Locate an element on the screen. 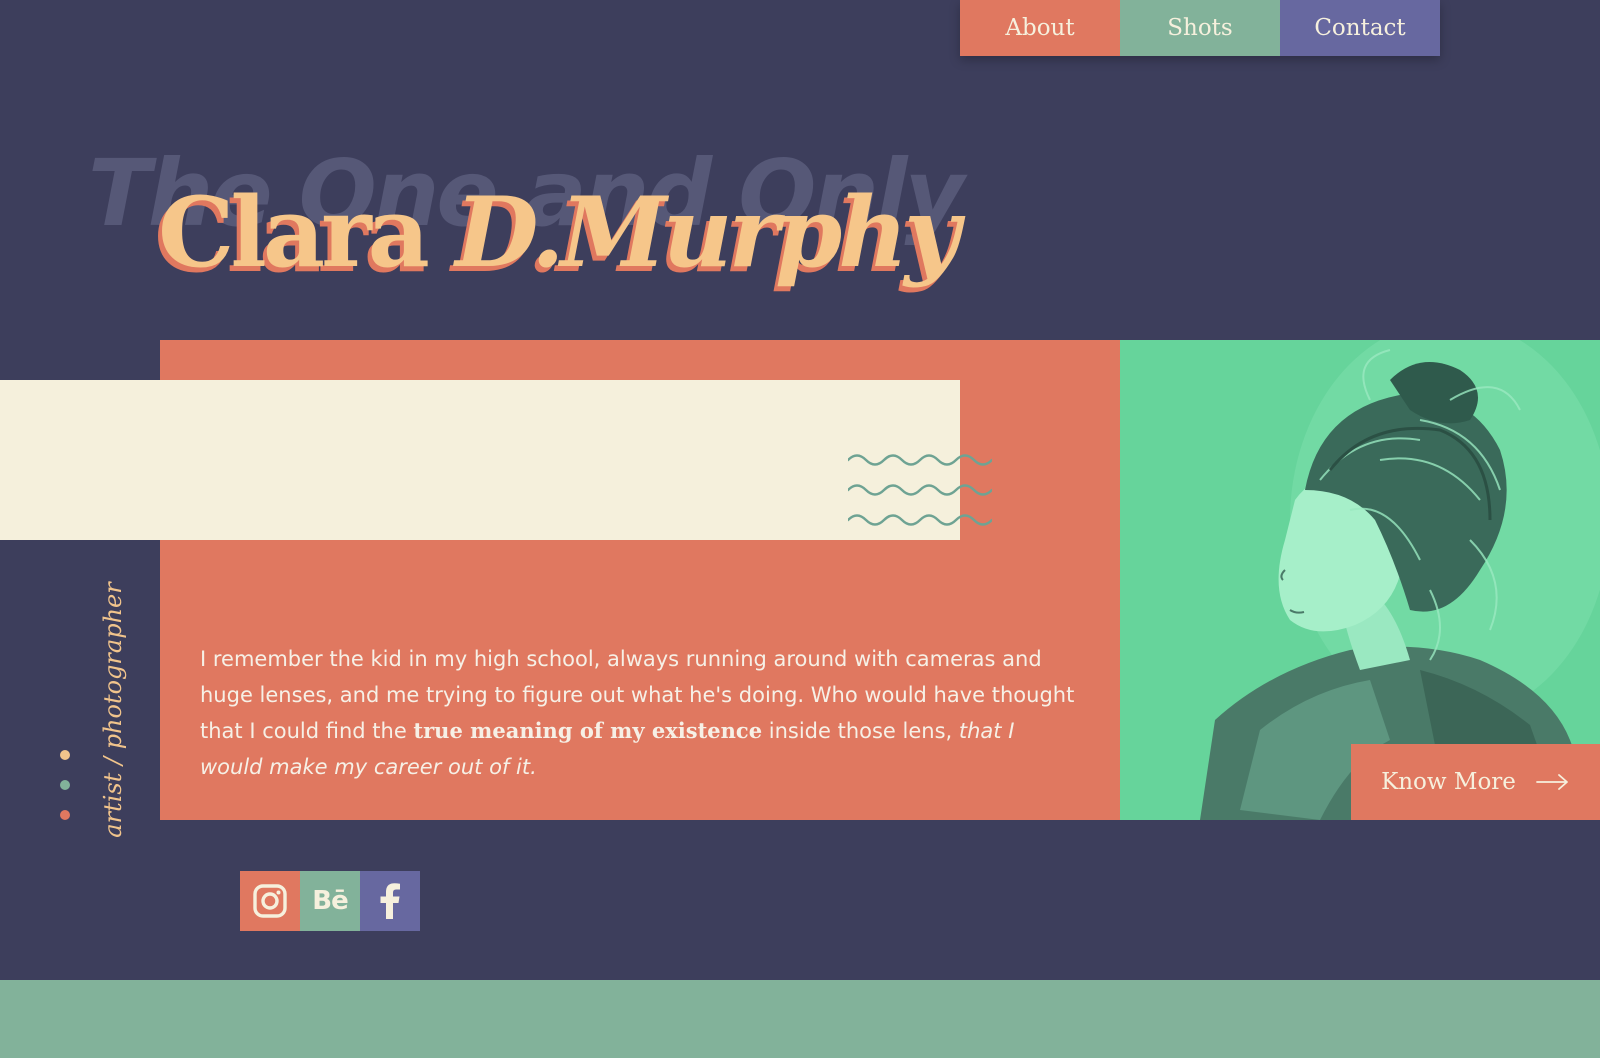 The image size is (1600, 1058). instagram-icon is located at coordinates (270, 901).